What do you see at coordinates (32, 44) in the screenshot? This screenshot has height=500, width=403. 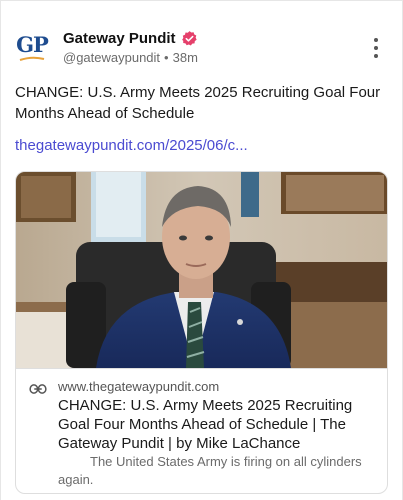 I see `avatar-logo-text: GP` at bounding box center [32, 44].